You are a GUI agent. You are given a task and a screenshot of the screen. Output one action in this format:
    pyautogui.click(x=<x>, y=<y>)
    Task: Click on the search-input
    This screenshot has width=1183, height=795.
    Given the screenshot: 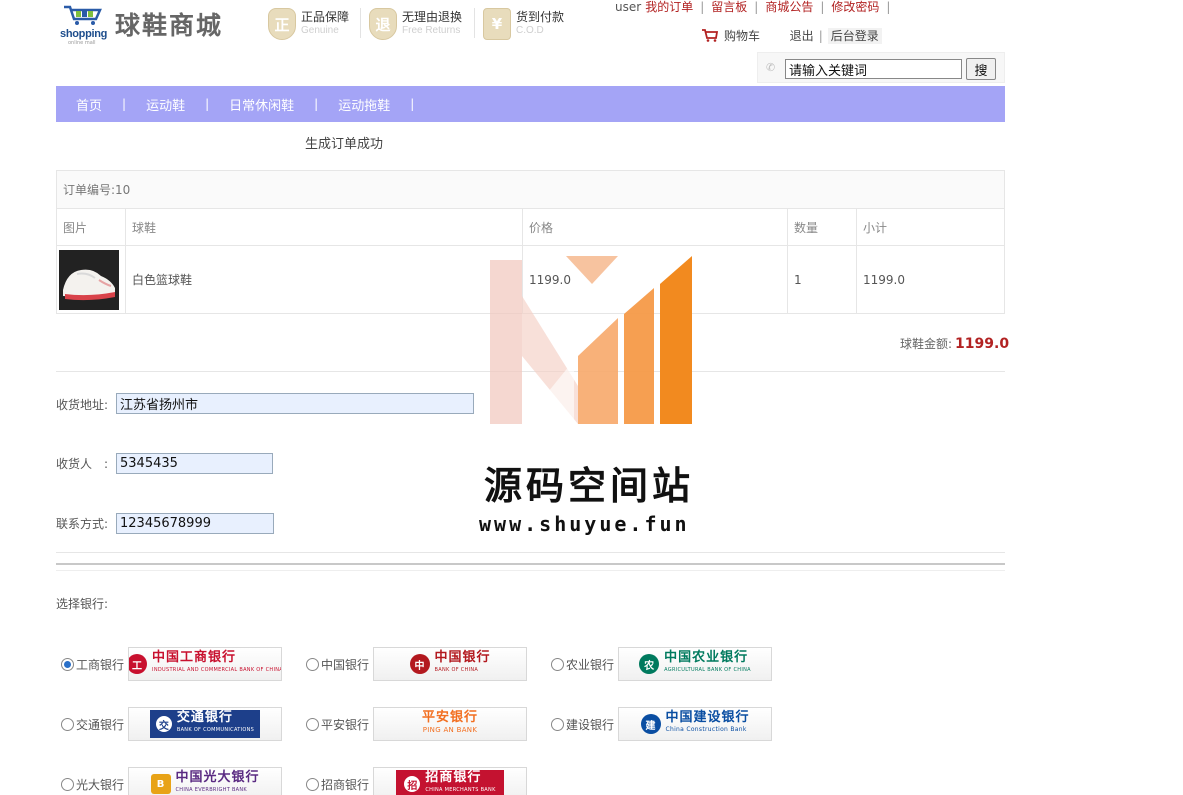 What is the action you would take?
    pyautogui.click(x=873, y=69)
    